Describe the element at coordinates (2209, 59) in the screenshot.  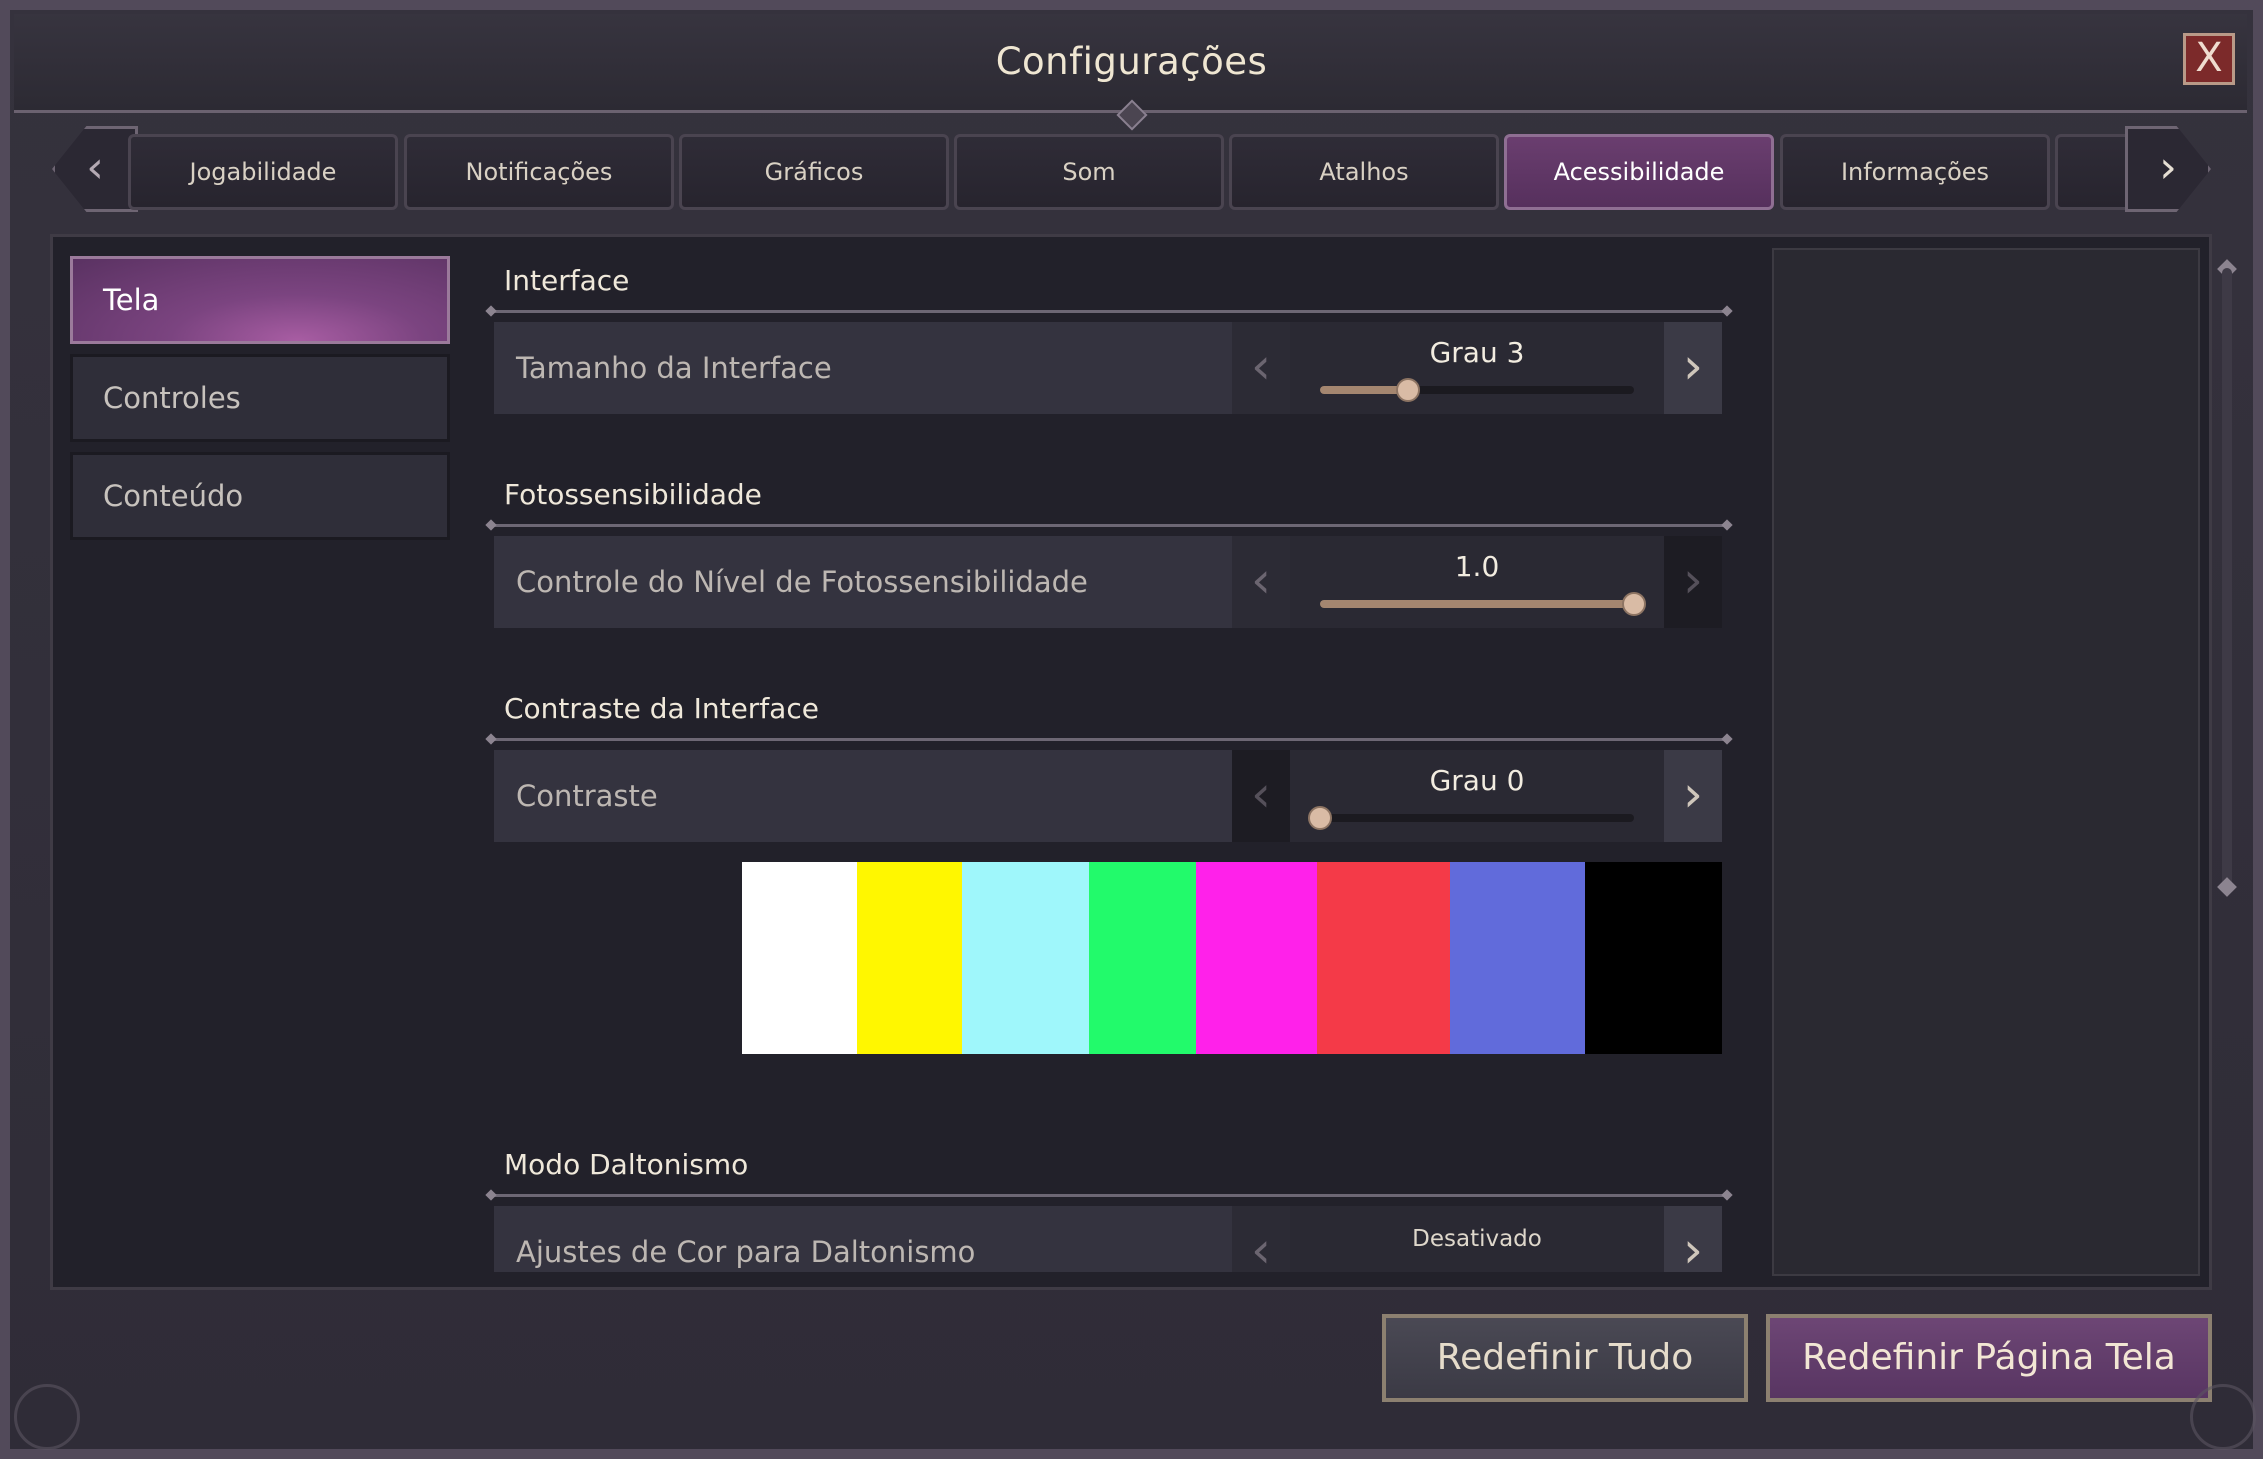
I see `close-button: X` at that location.